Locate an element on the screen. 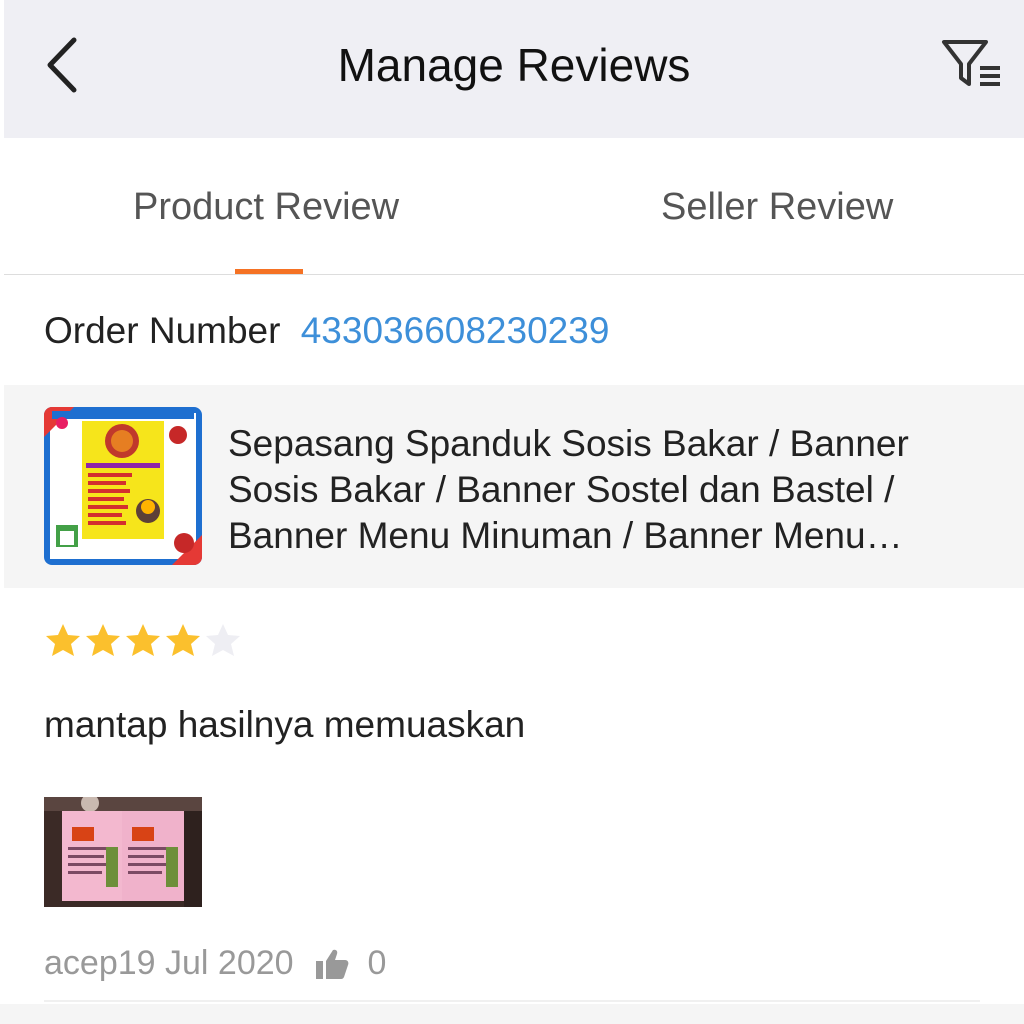 This screenshot has height=1024, width=1024. page-title: Manage Reviews is located at coordinates (514, 65).